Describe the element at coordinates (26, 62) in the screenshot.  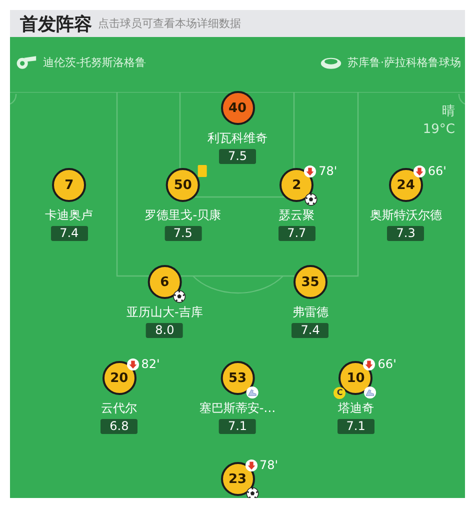
I see `whistle-icon` at that location.